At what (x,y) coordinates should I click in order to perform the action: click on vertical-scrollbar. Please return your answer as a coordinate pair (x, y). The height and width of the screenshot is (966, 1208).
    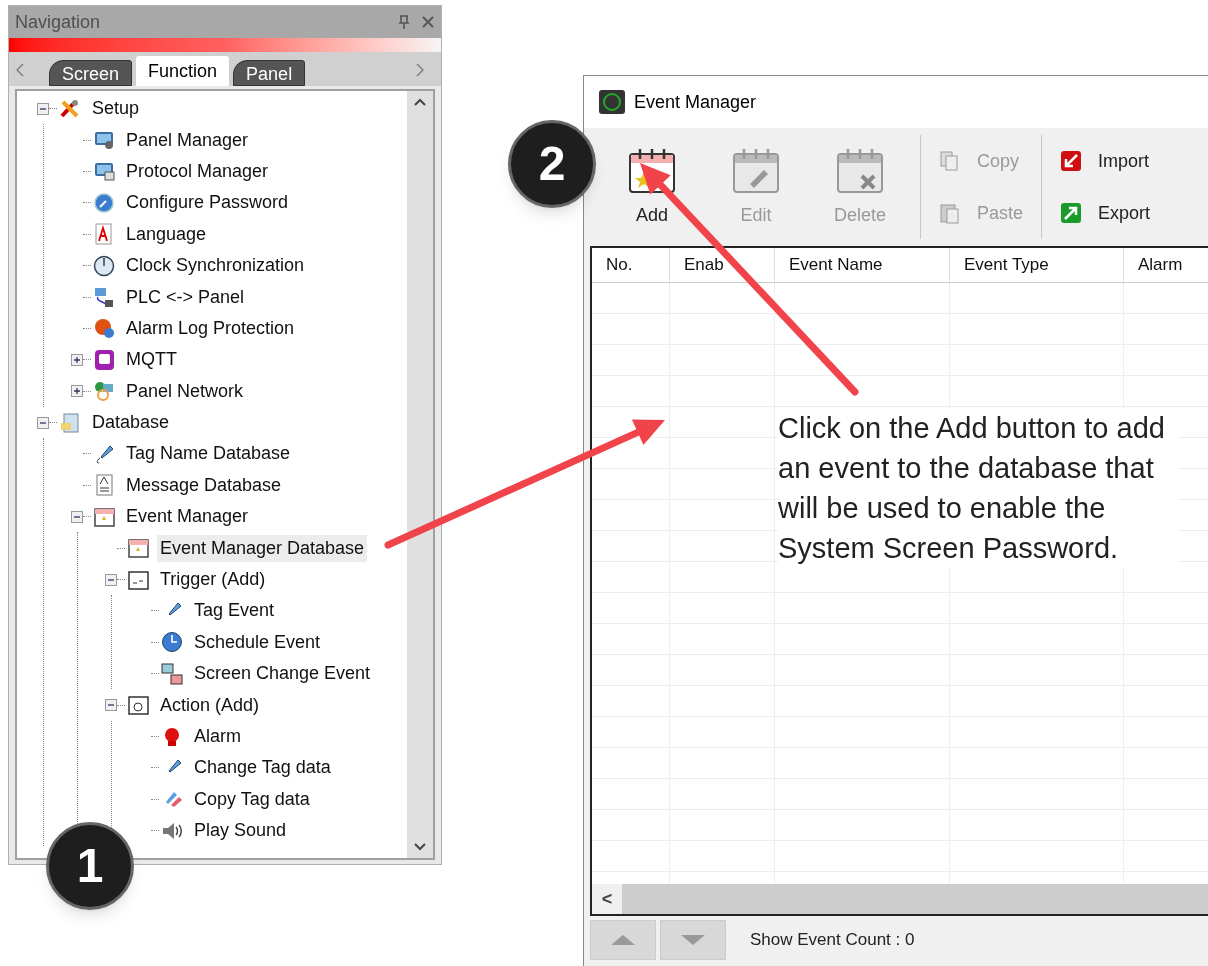
    Looking at the image, I should click on (420, 474).